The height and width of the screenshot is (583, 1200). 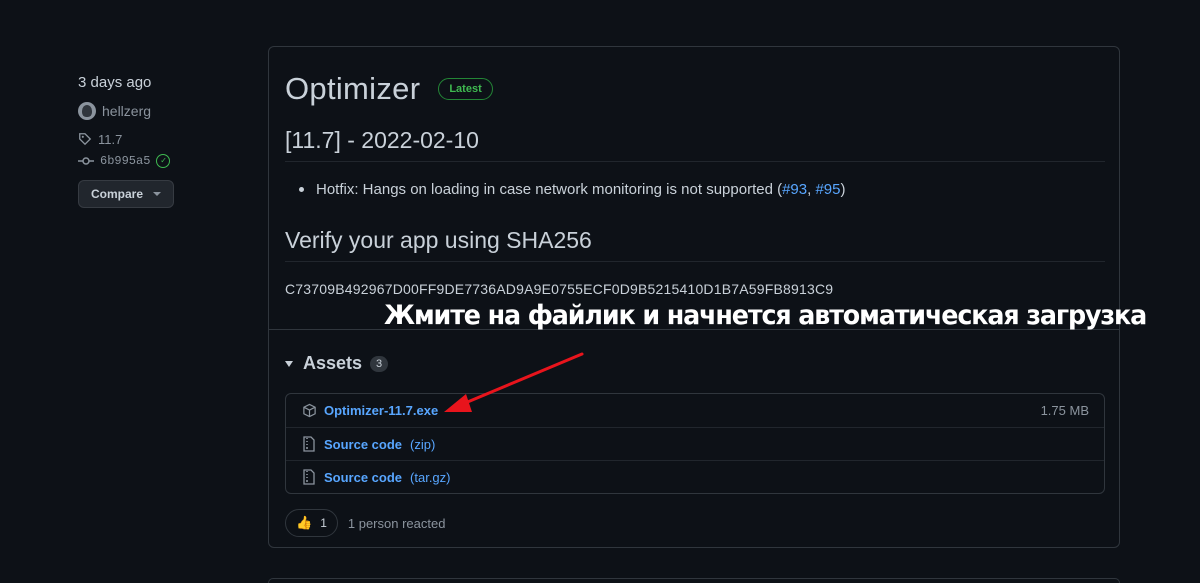 What do you see at coordinates (309, 411) in the screenshot?
I see `package-icon` at bounding box center [309, 411].